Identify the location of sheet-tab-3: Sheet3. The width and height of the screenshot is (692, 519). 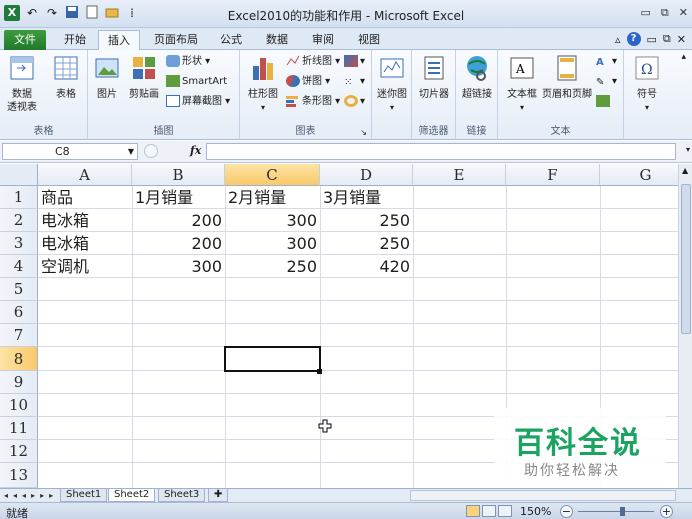
(182, 495).